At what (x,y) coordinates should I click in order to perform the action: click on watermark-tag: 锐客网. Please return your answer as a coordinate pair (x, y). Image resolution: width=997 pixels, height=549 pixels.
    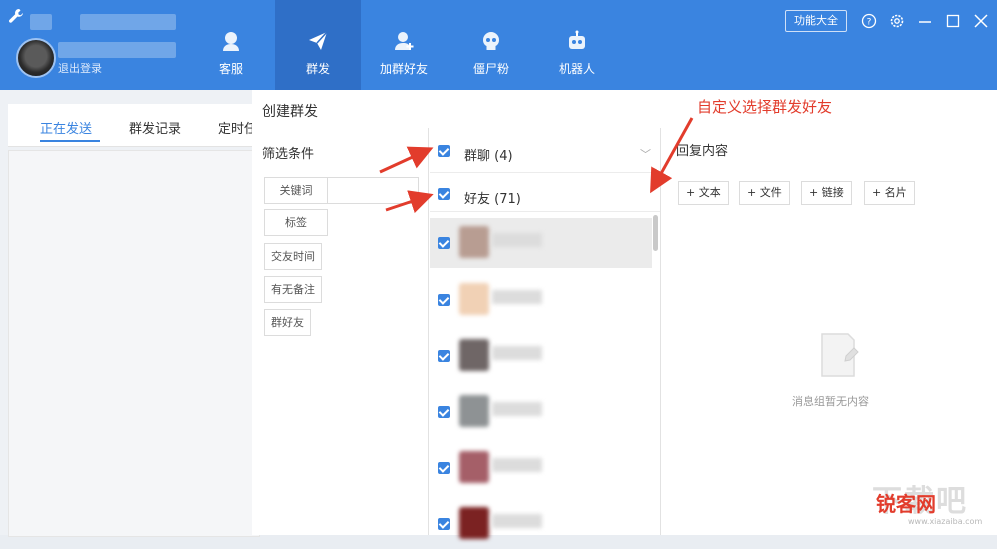
    Looking at the image, I should click on (906, 504).